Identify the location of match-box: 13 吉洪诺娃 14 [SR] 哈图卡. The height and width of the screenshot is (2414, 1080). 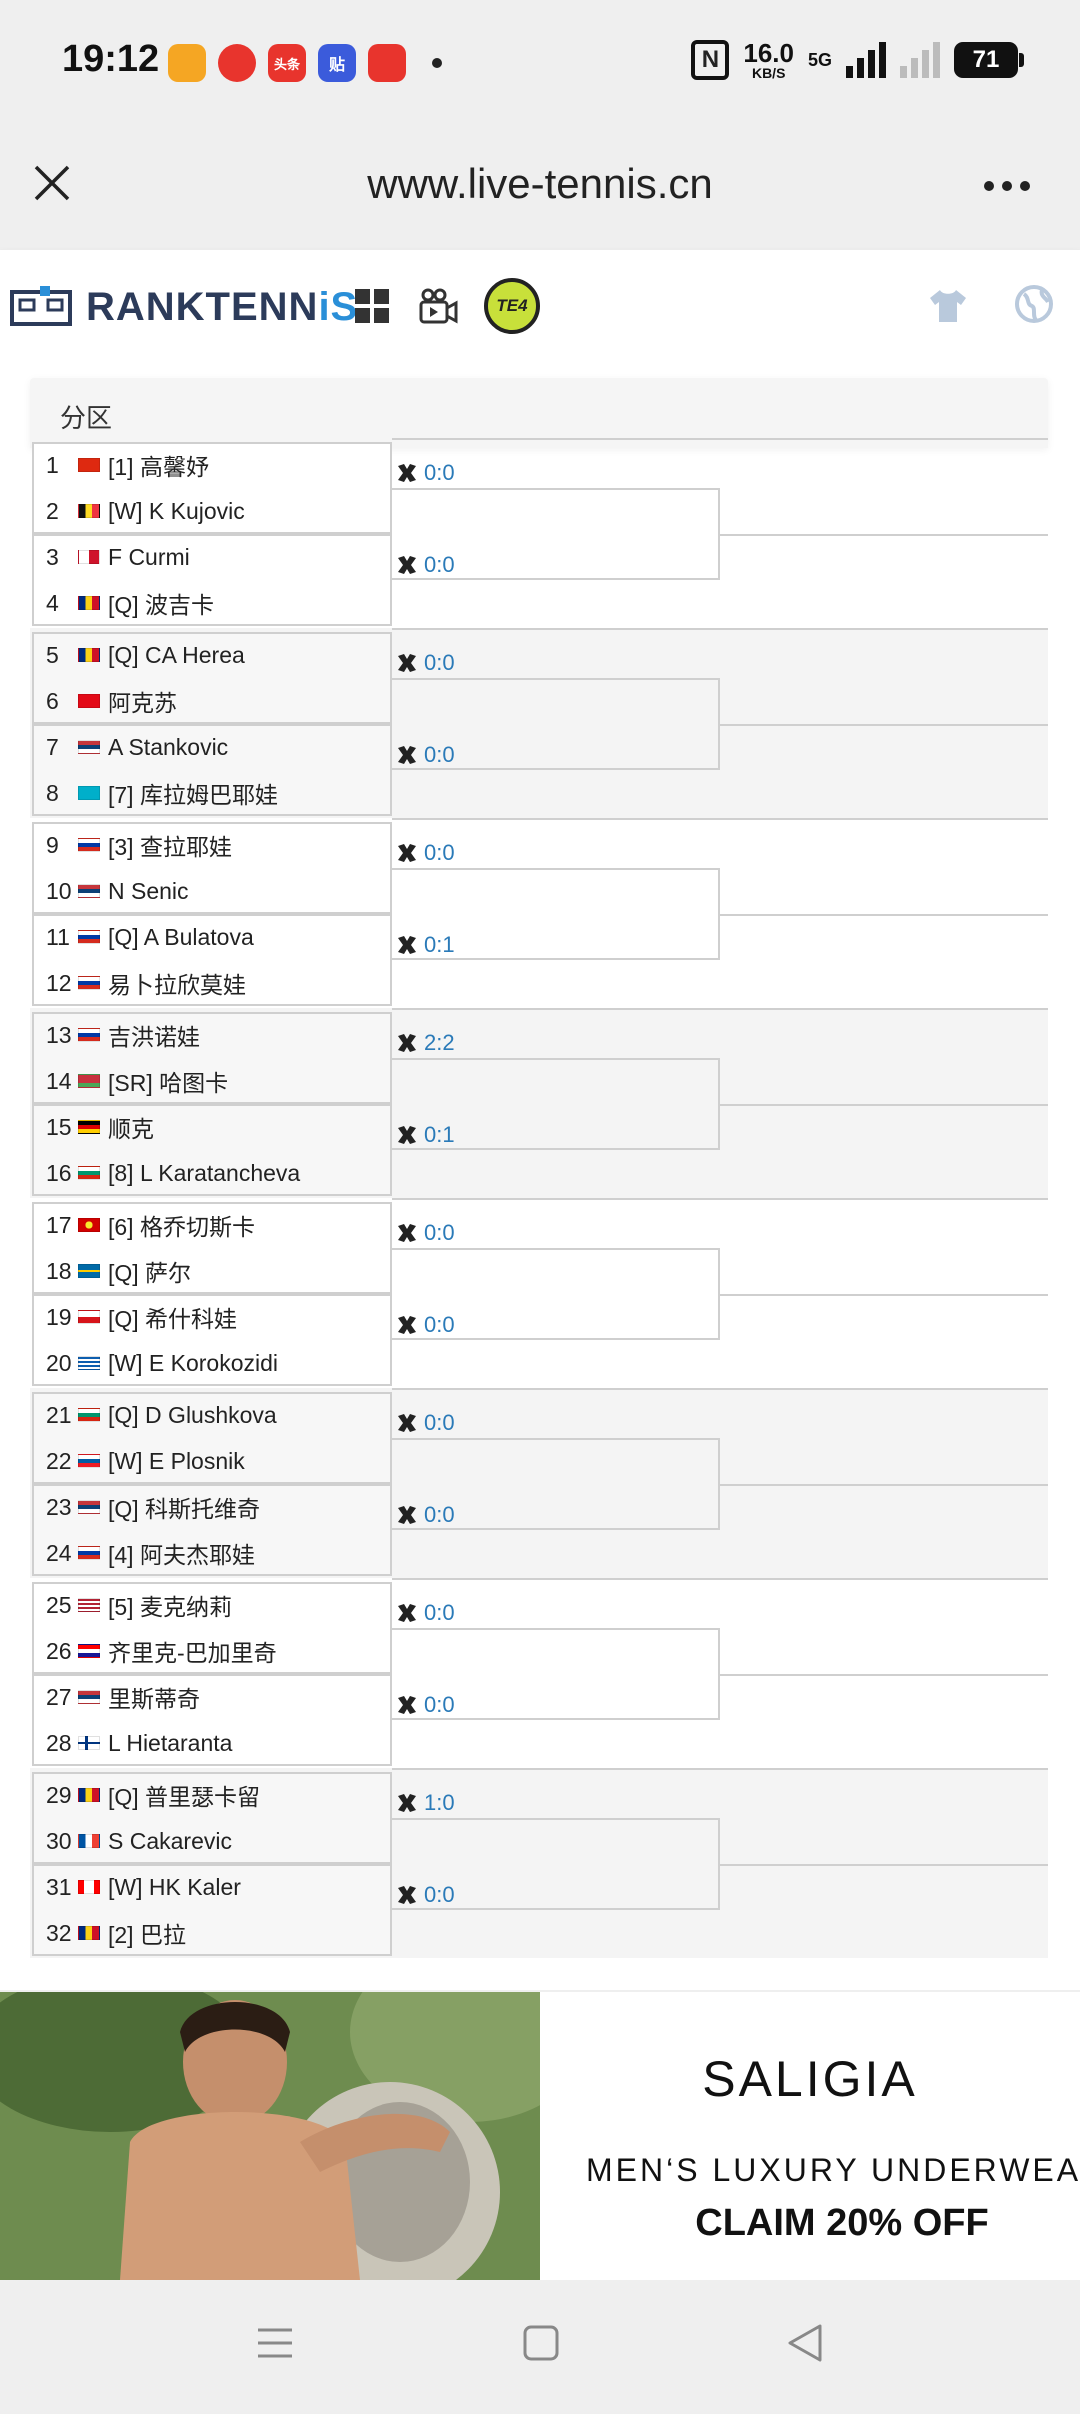
(212, 1058).